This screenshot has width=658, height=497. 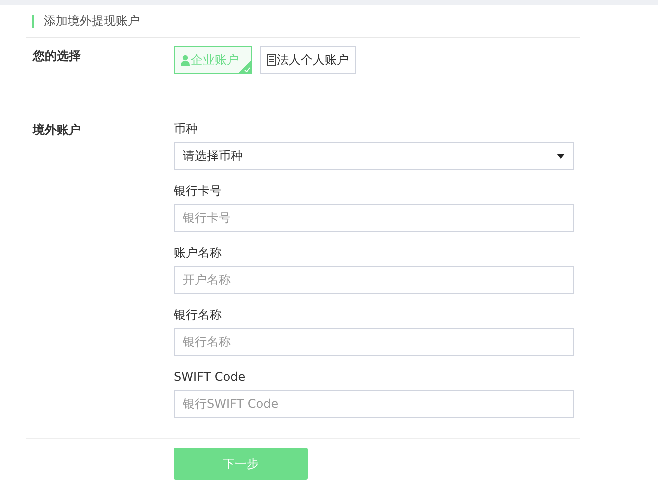 What do you see at coordinates (374, 218) in the screenshot?
I see `input-field: 银行卡号` at bounding box center [374, 218].